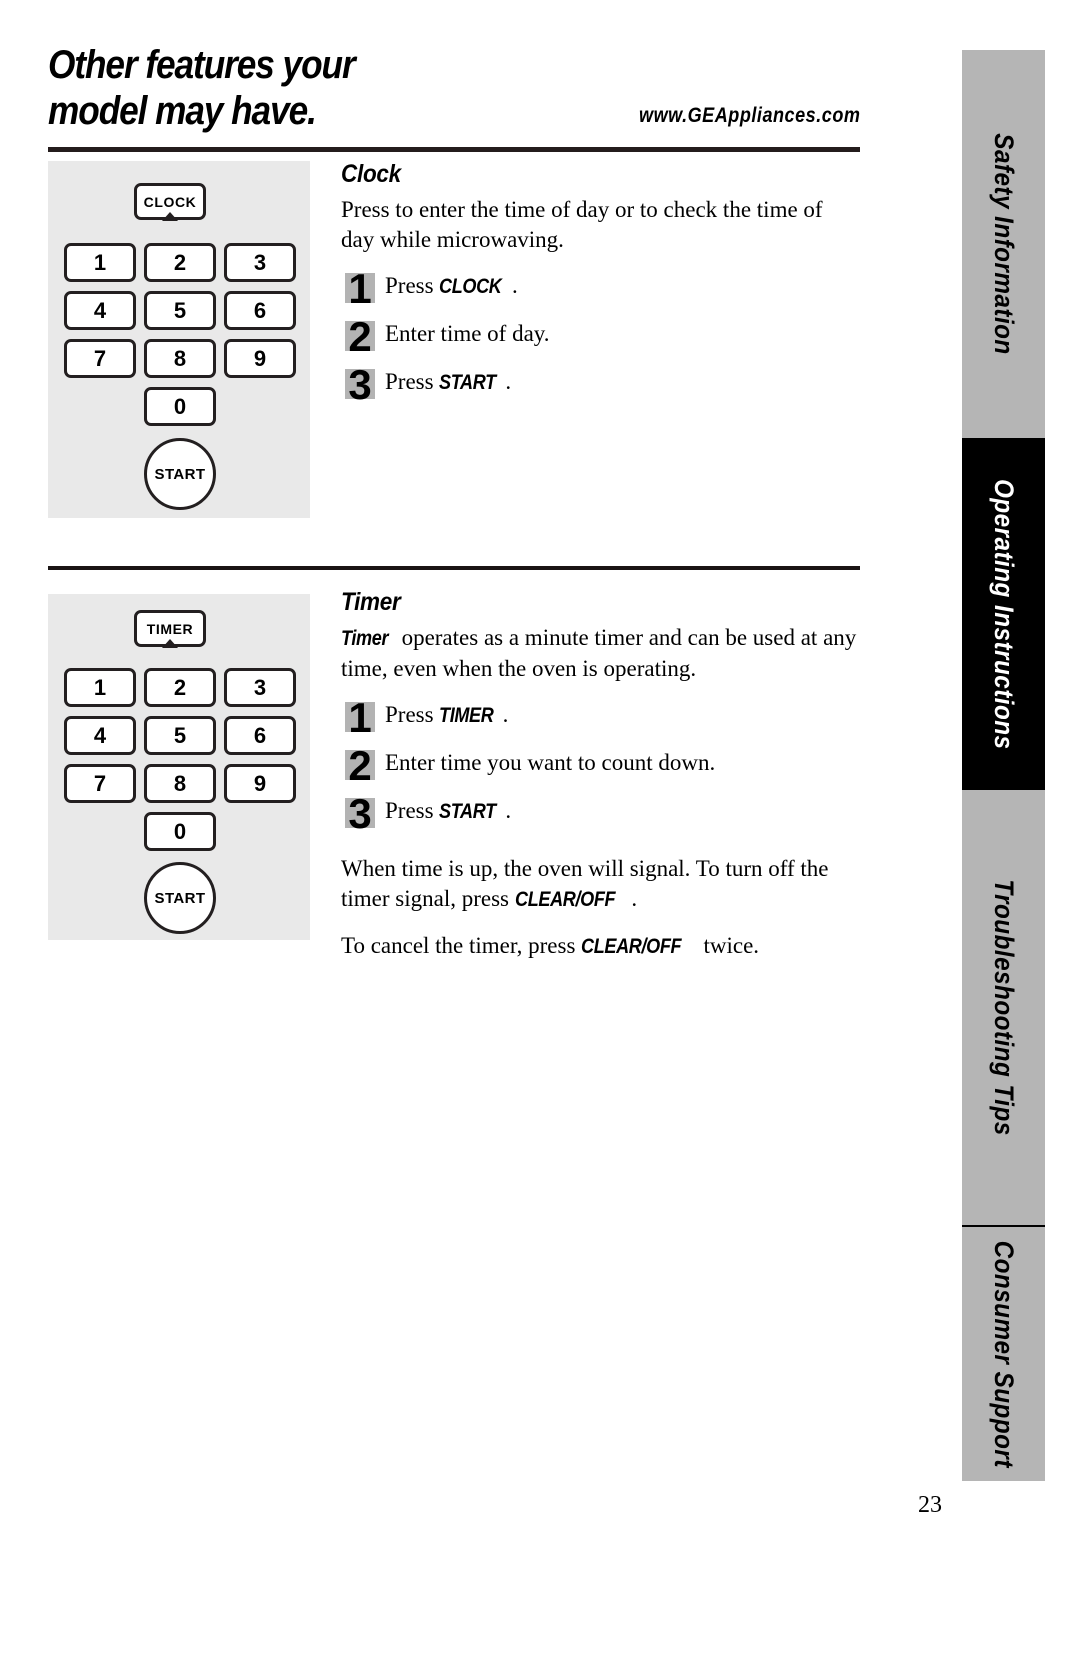  I want to click on clock-step-2: 2 Enter time of day., so click(601, 337).